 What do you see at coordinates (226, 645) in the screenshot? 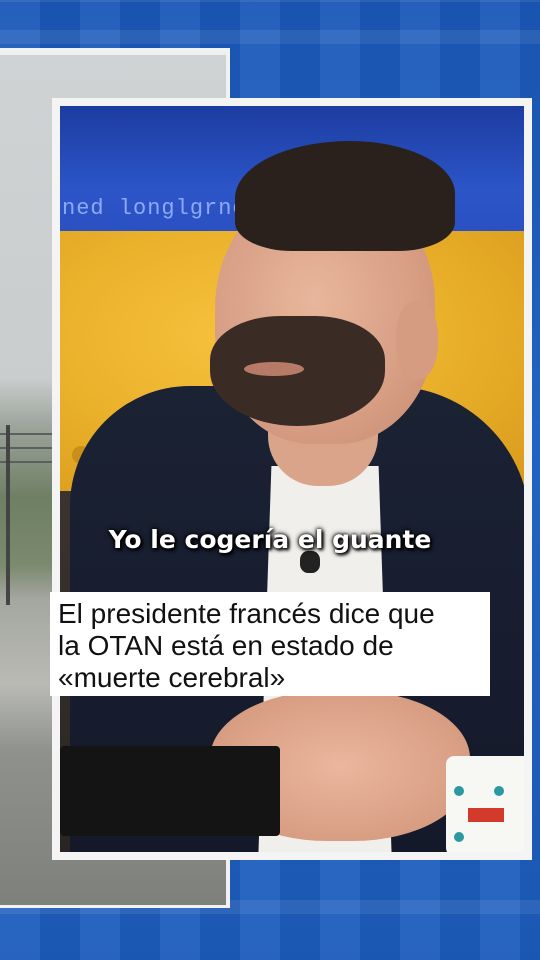
I see `headline-line-2: la OTAN está en estado de` at bounding box center [226, 645].